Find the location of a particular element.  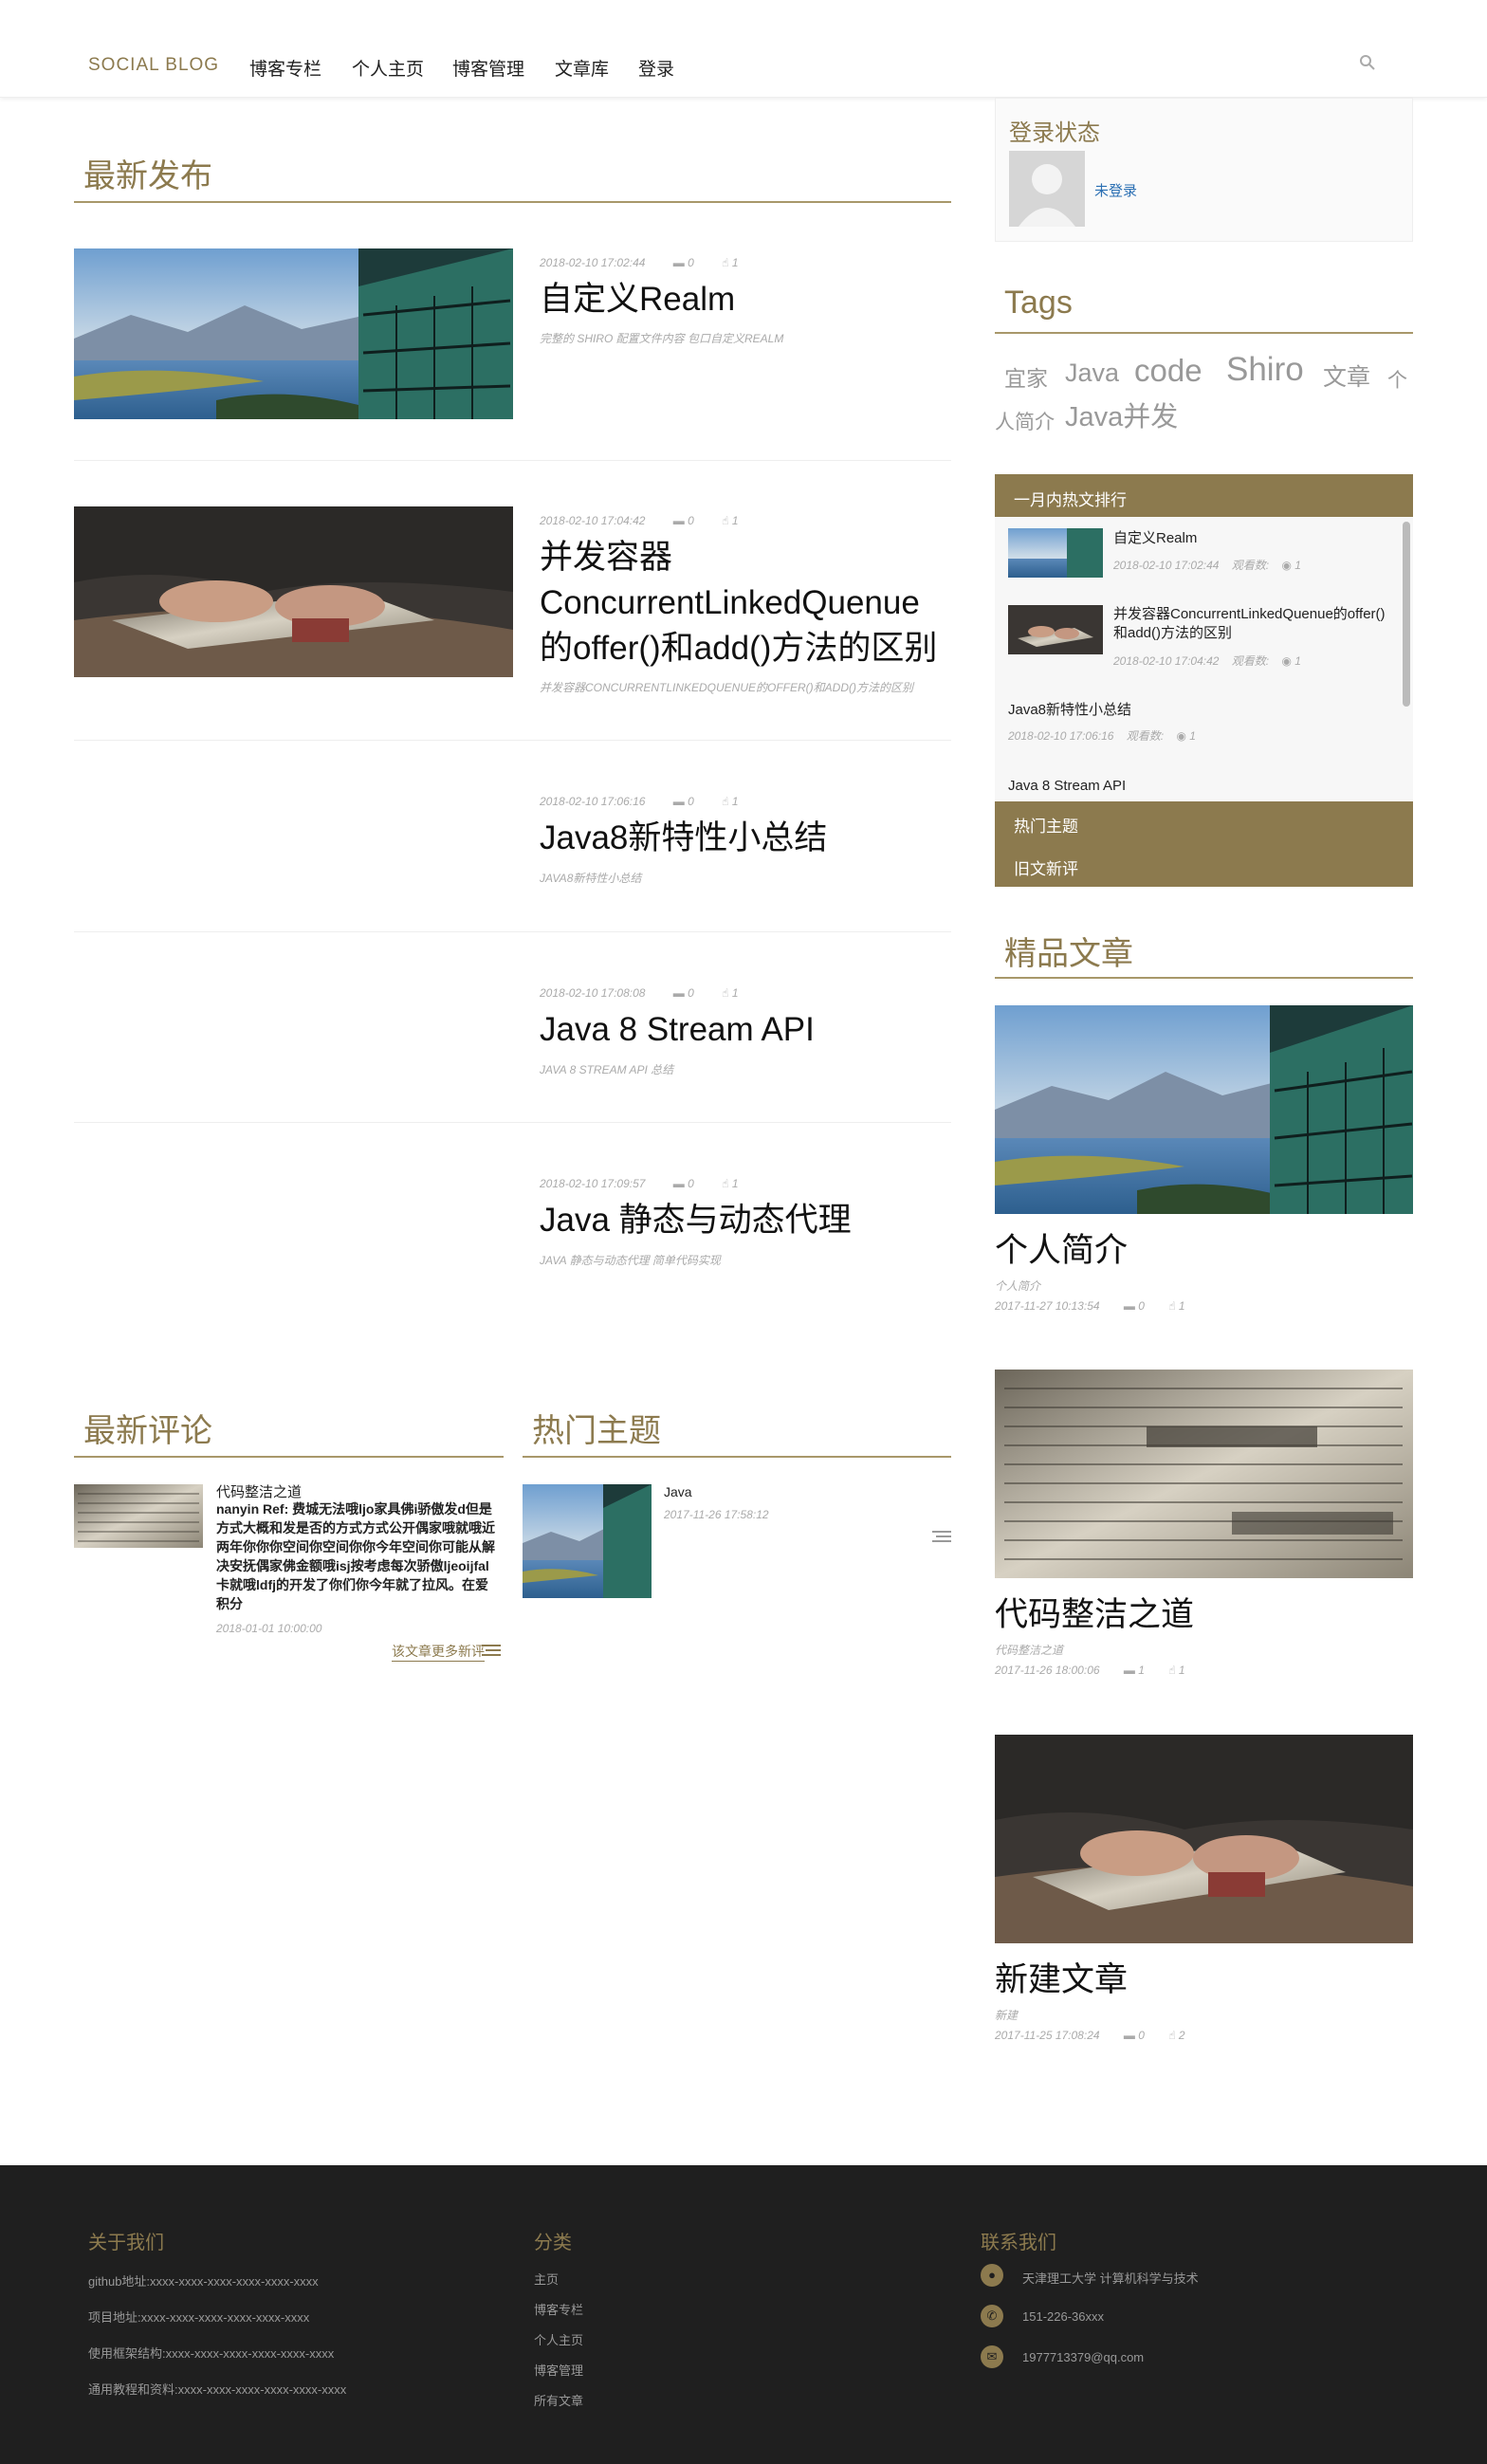

latest-heading: 最新发布 is located at coordinates (147, 176).